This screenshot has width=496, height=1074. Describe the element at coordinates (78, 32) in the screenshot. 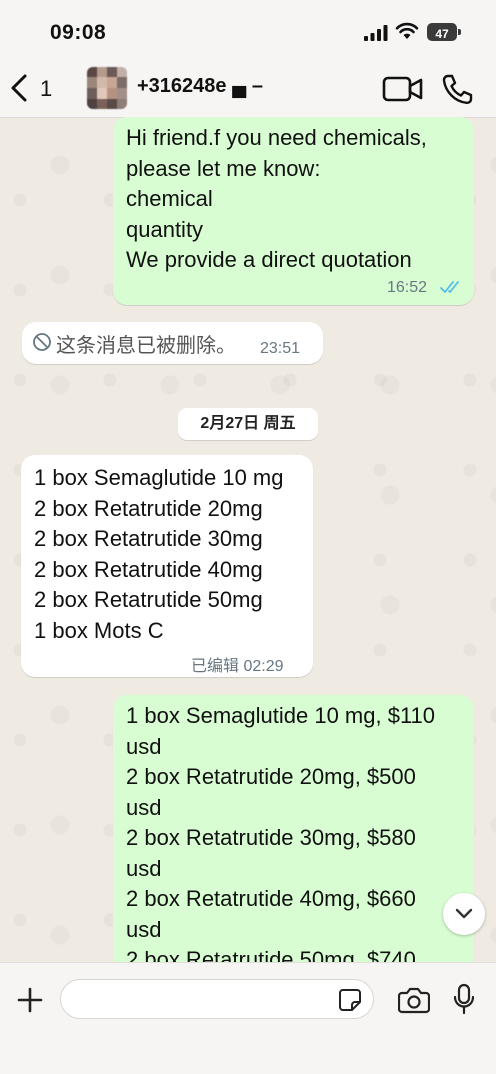

I see `status-time: 09:08` at that location.